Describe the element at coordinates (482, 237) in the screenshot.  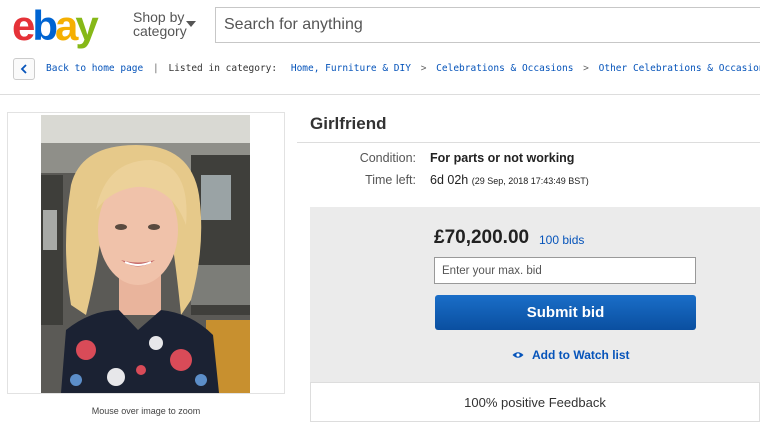
I see `current-price: £70,200.00` at that location.